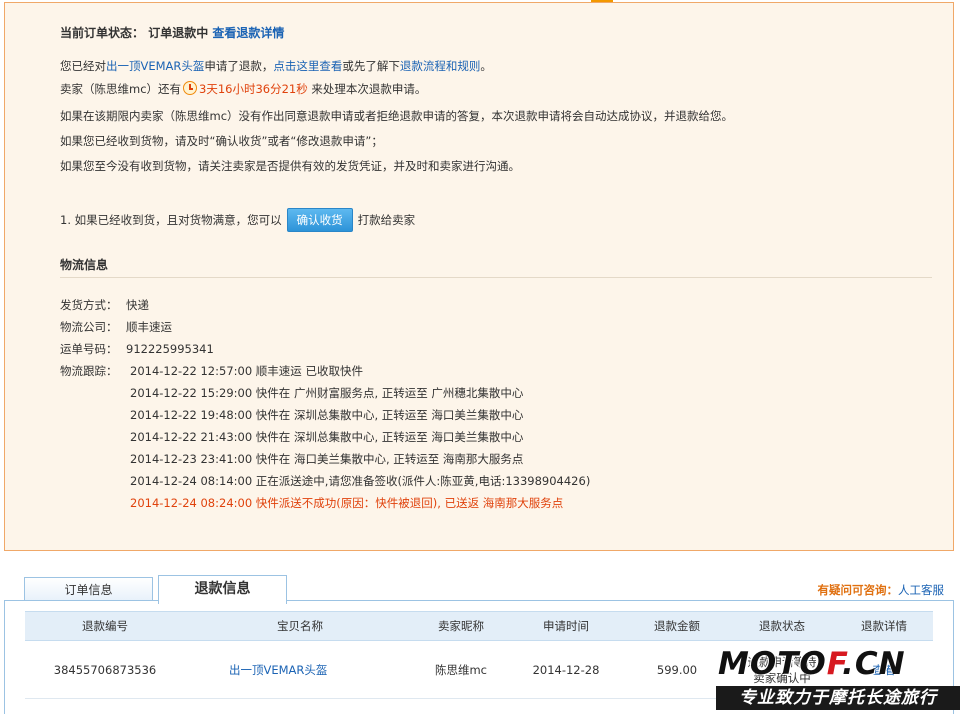 Image resolution: width=960 pixels, height=714 pixels. What do you see at coordinates (677, 626) in the screenshot?
I see `column-header: 退款金额` at bounding box center [677, 626].